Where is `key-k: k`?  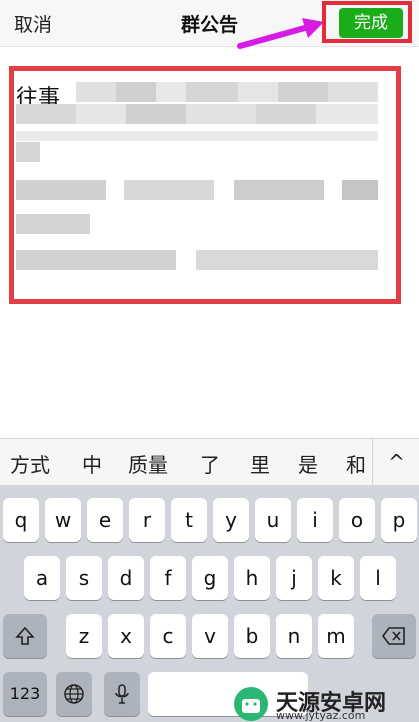 key-k: k is located at coordinates (336, 578).